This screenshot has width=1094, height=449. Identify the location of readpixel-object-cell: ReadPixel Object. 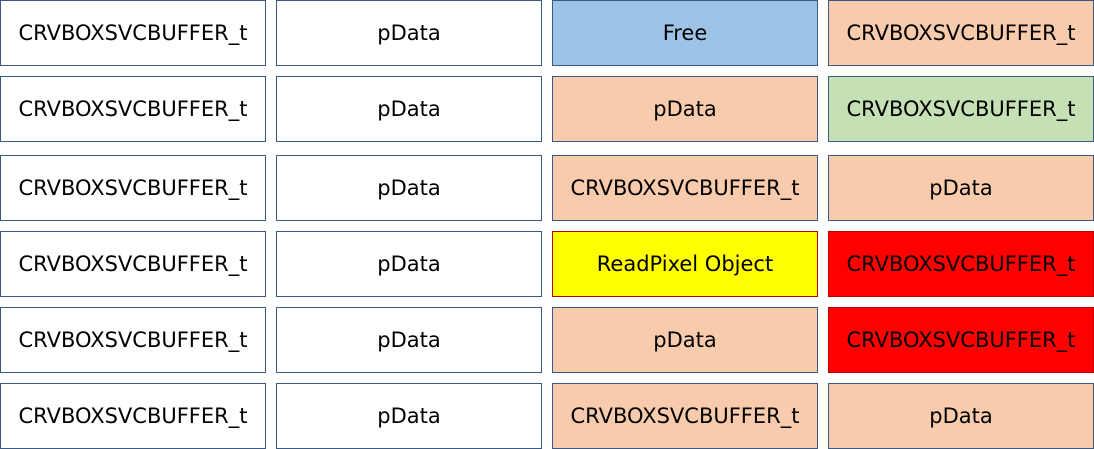
(685, 264).